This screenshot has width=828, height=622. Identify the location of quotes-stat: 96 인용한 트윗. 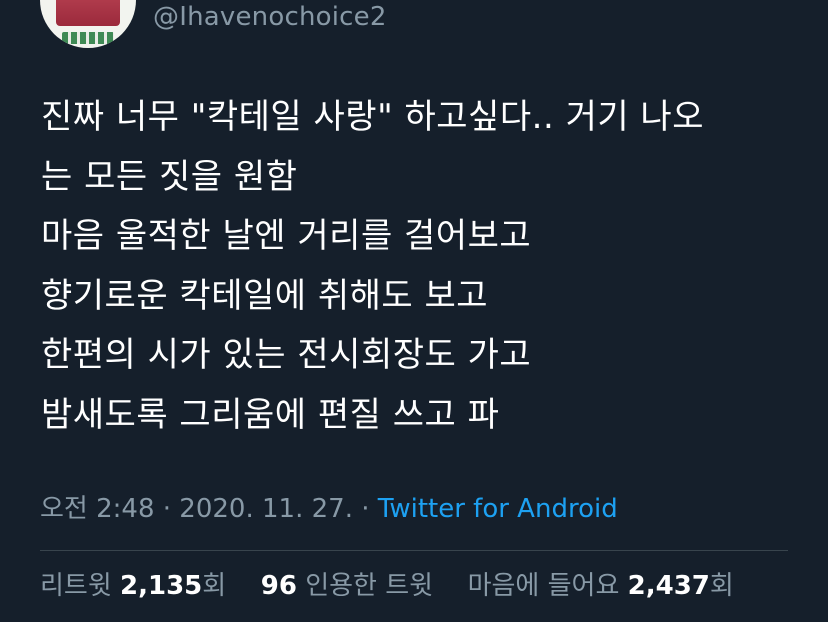
(351, 586).